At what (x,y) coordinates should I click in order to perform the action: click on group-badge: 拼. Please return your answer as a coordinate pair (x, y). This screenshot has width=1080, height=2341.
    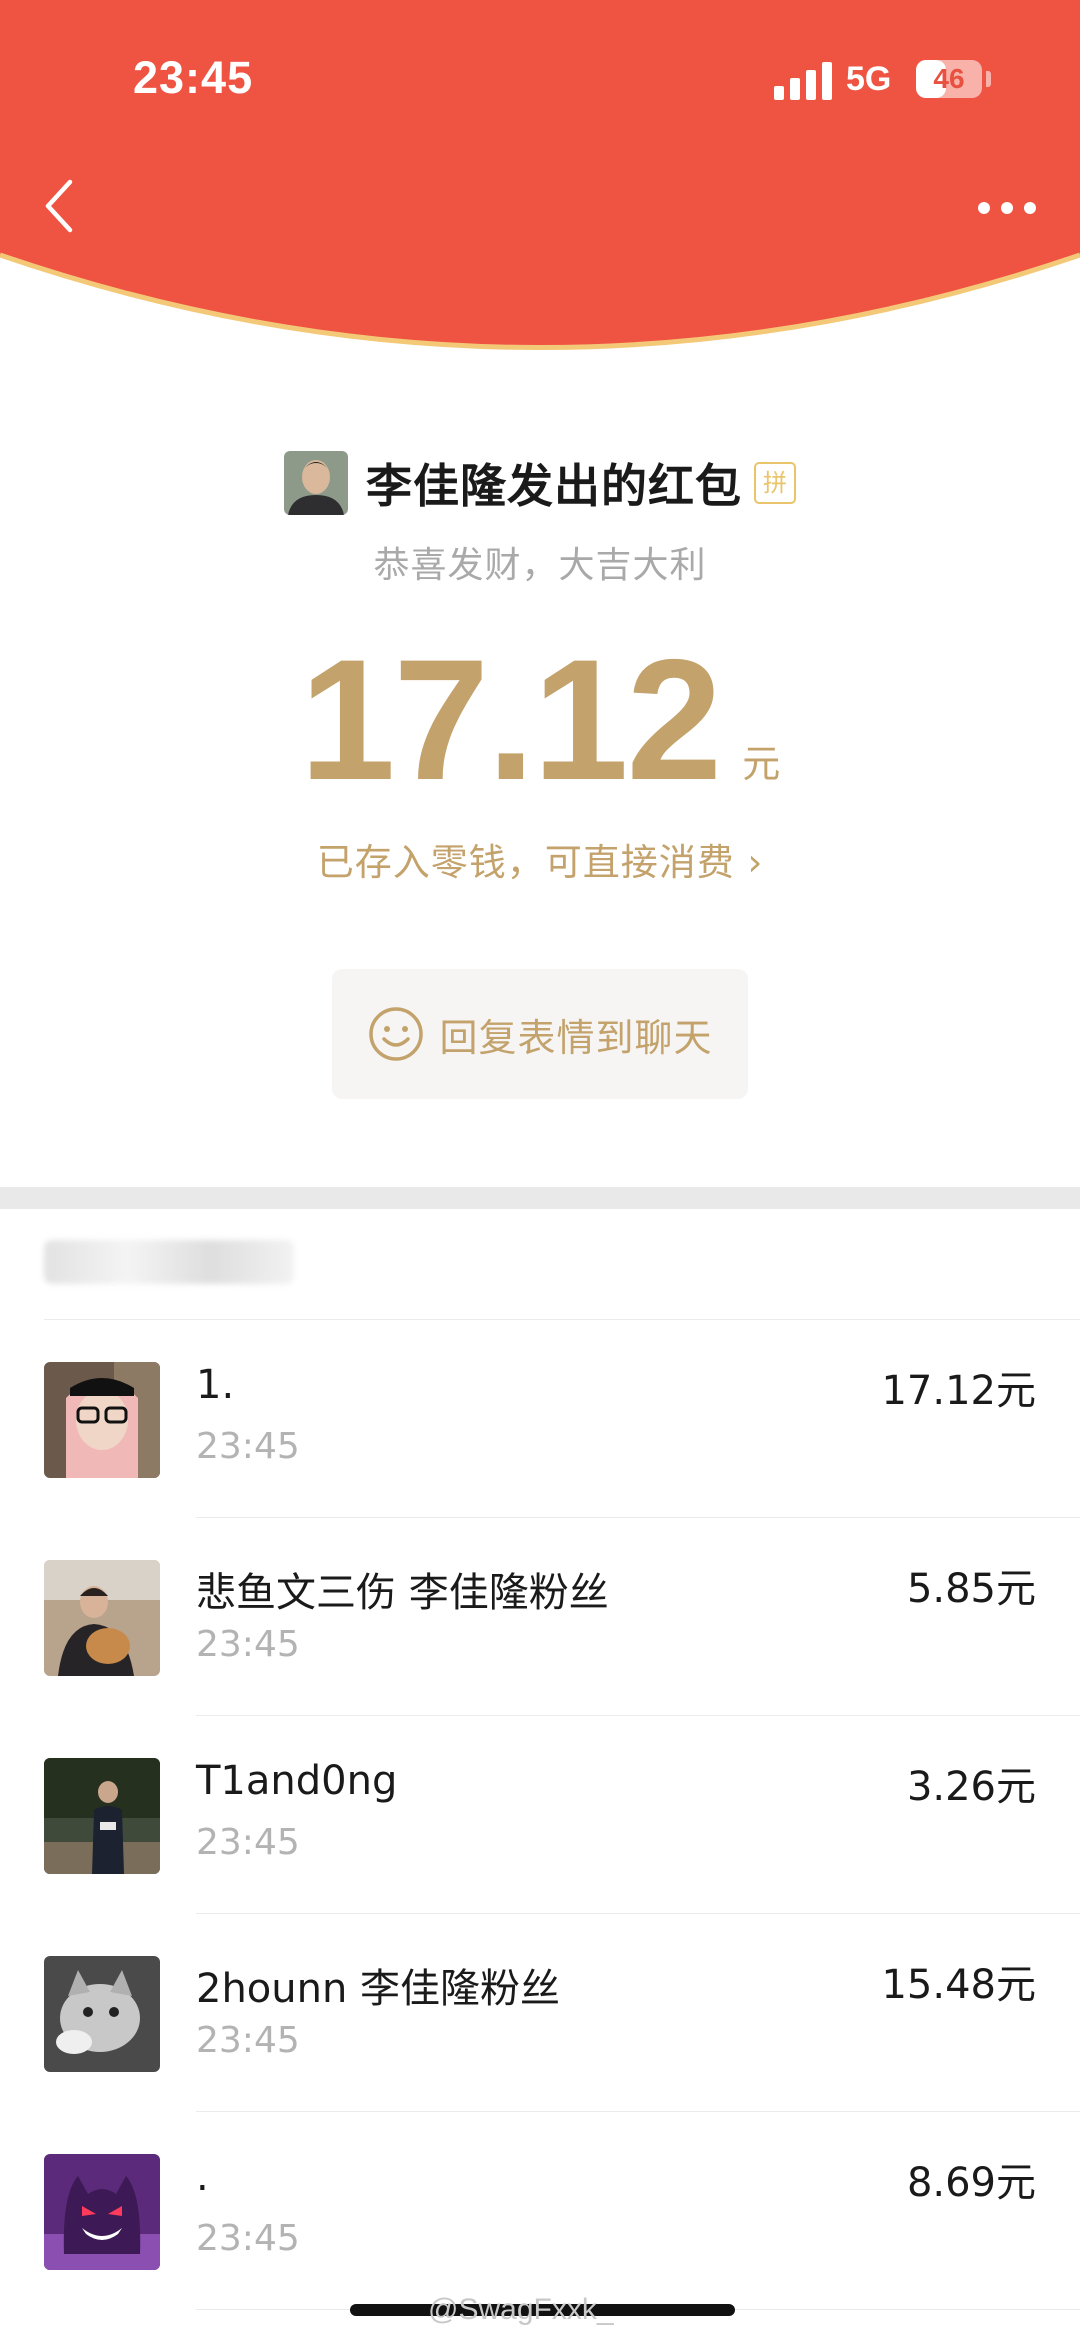
    Looking at the image, I should click on (775, 483).